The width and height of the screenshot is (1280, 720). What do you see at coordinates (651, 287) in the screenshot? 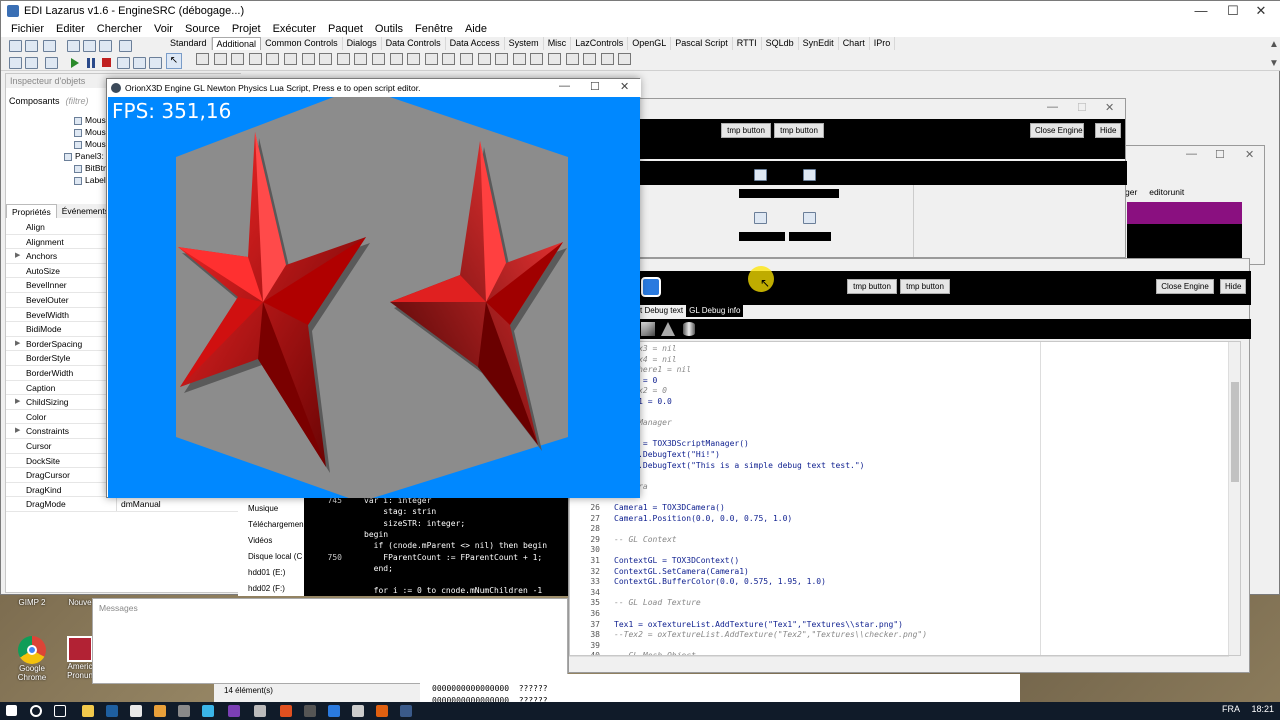
I see `stop-script-icon` at bounding box center [651, 287].